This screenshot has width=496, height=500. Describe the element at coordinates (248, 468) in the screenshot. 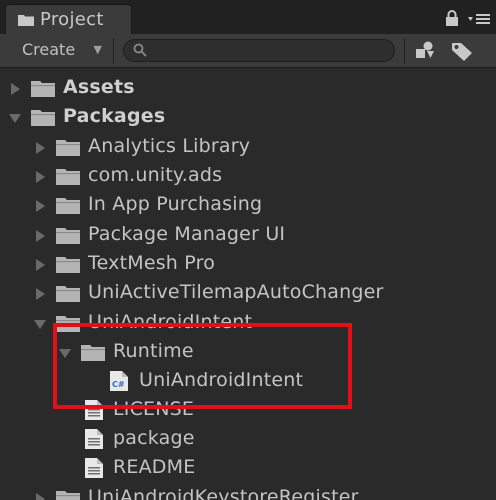

I see `tree-item-readme: README` at that location.